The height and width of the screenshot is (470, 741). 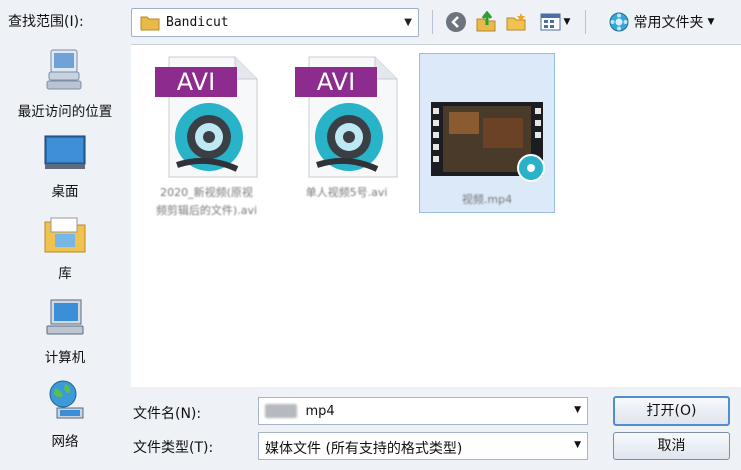 What do you see at coordinates (65, 112) in the screenshot?
I see `place-label: 最近访问的位置` at bounding box center [65, 112].